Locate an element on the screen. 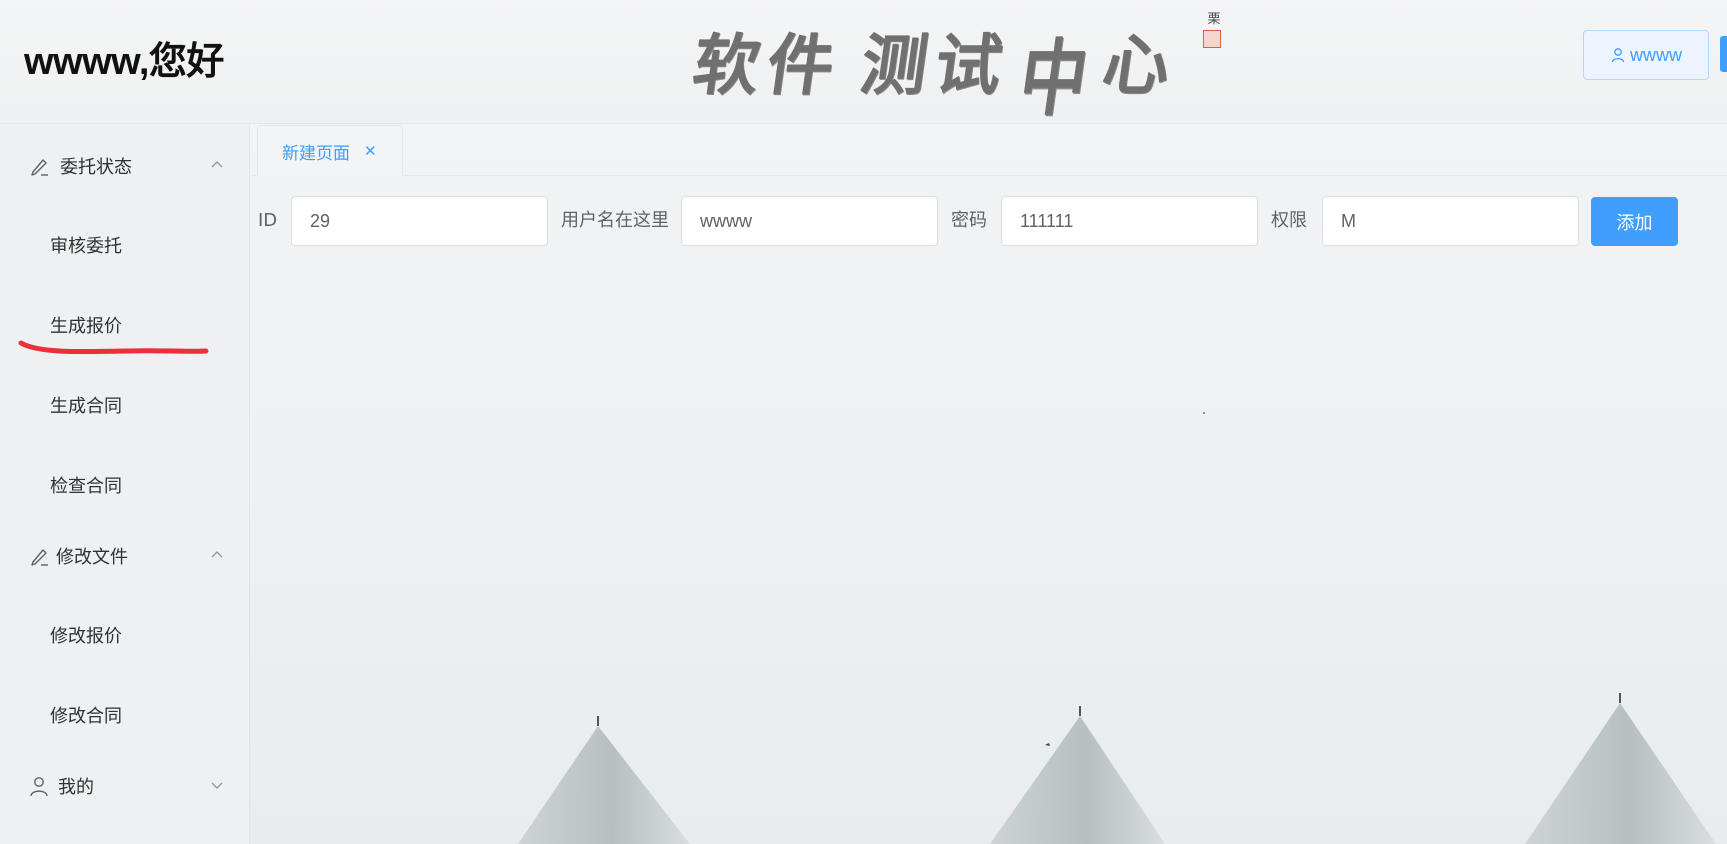  permission-input is located at coordinates (1450, 221).